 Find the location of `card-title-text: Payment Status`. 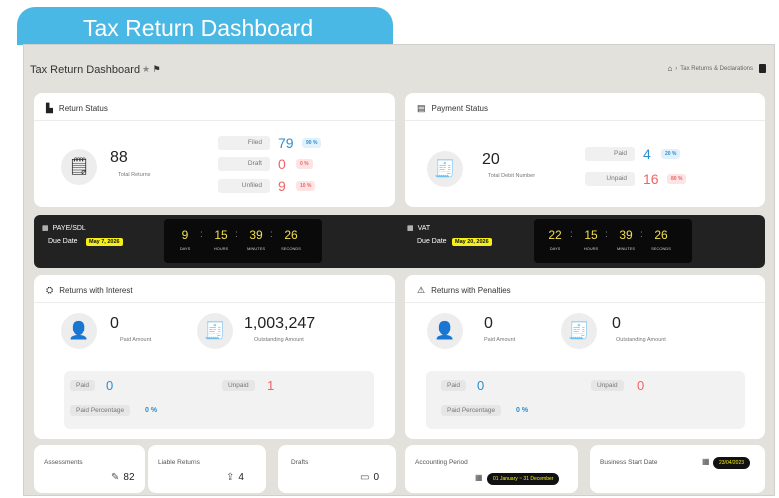

card-title-text: Payment Status is located at coordinates (459, 108).